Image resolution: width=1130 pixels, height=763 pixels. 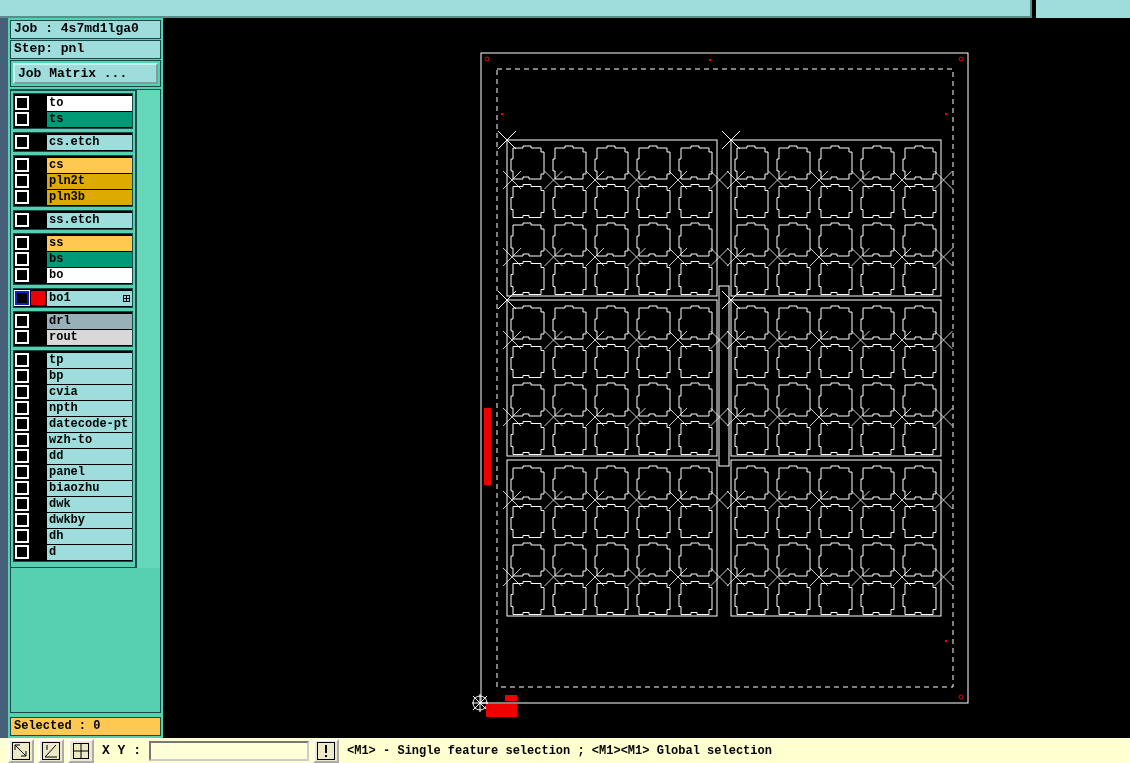 What do you see at coordinates (89, 142) in the screenshot?
I see `layer-name: cs.etch` at bounding box center [89, 142].